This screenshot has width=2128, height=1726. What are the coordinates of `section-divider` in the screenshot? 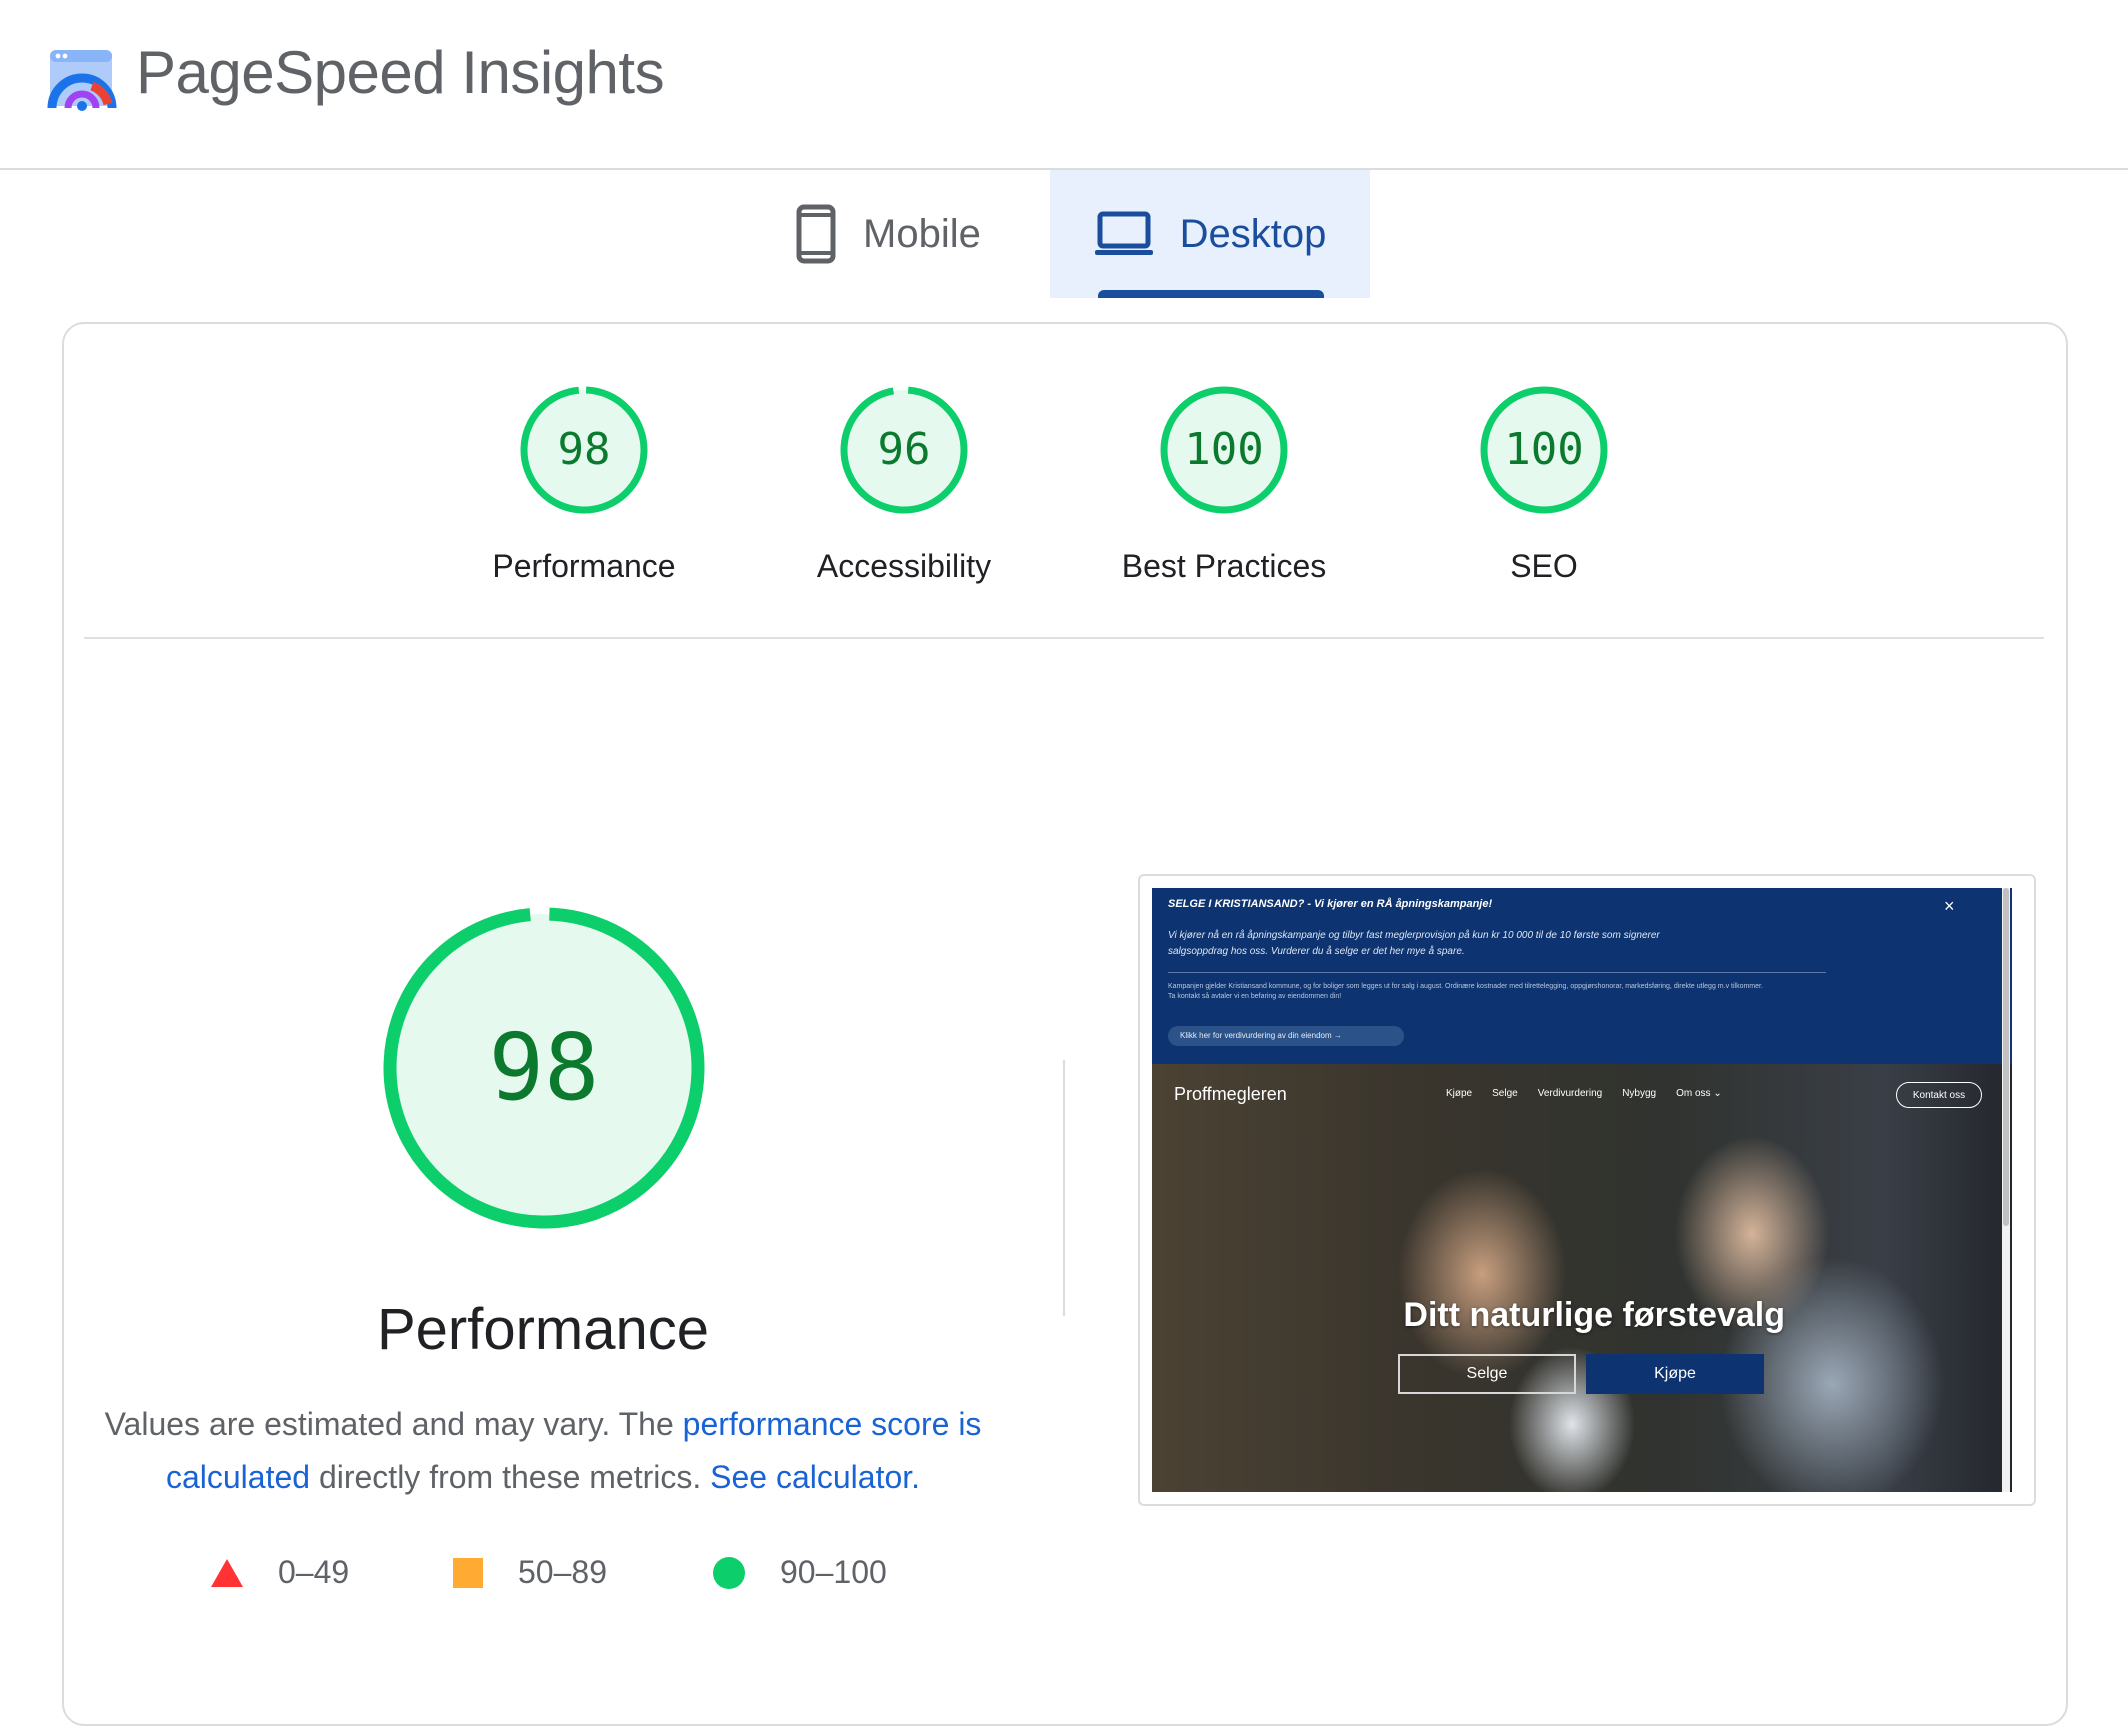 It's located at (1064, 638).